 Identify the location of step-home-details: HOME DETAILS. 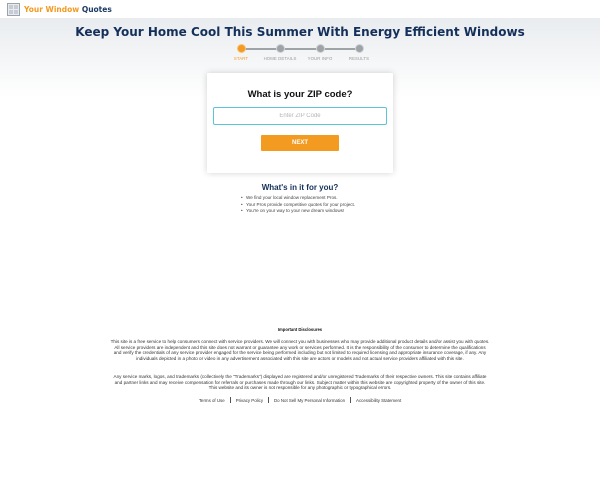
(280, 52).